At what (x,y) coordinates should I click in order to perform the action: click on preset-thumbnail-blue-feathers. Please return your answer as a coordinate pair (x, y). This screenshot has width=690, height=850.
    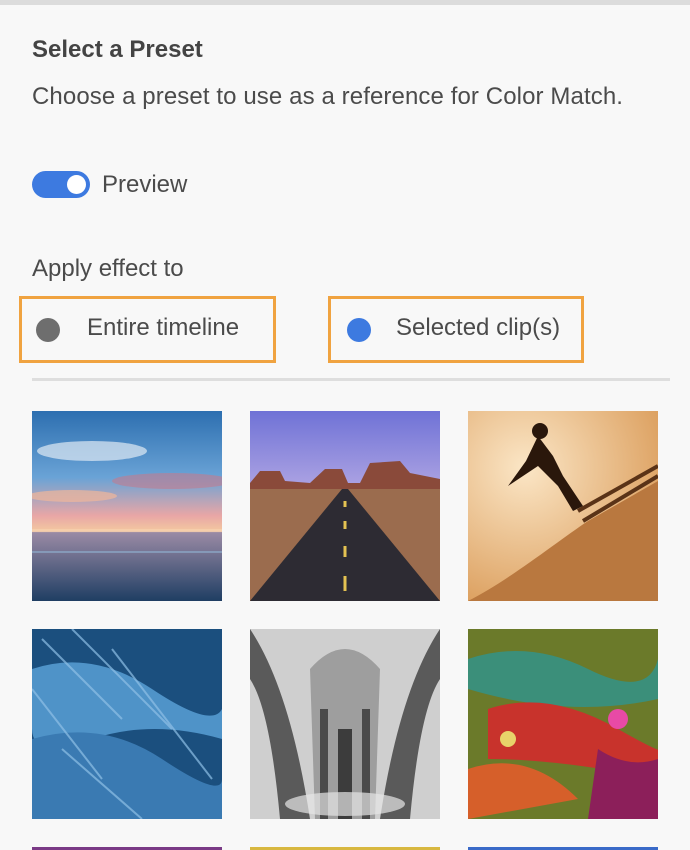
    Looking at the image, I should click on (127, 724).